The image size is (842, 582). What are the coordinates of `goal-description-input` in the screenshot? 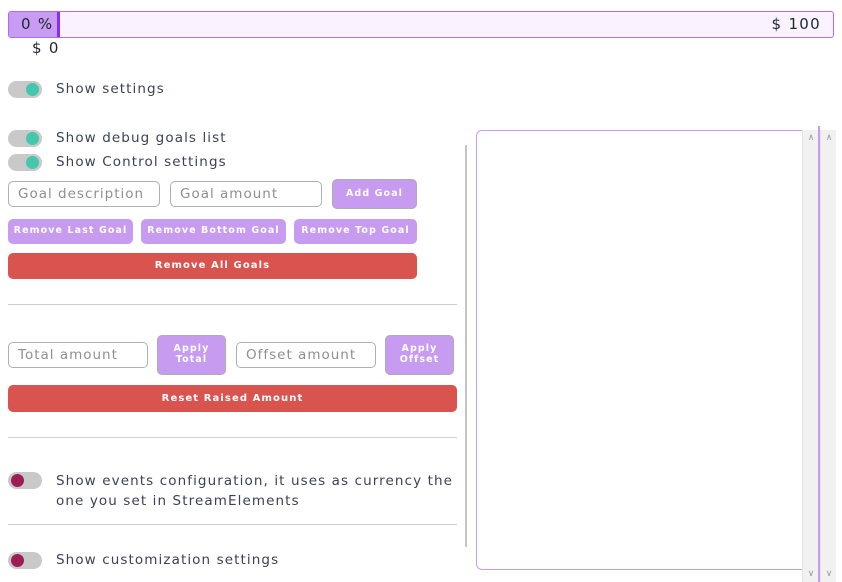 It's located at (84, 194).